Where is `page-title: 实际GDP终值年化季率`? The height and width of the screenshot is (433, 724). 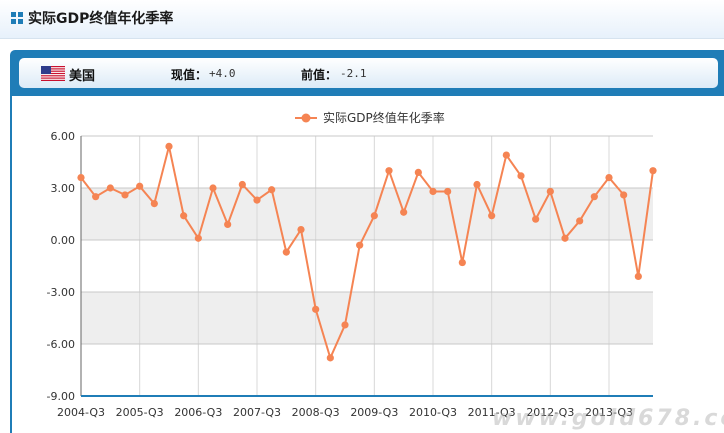 page-title: 实际GDP终值年化季率 is located at coordinates (101, 19).